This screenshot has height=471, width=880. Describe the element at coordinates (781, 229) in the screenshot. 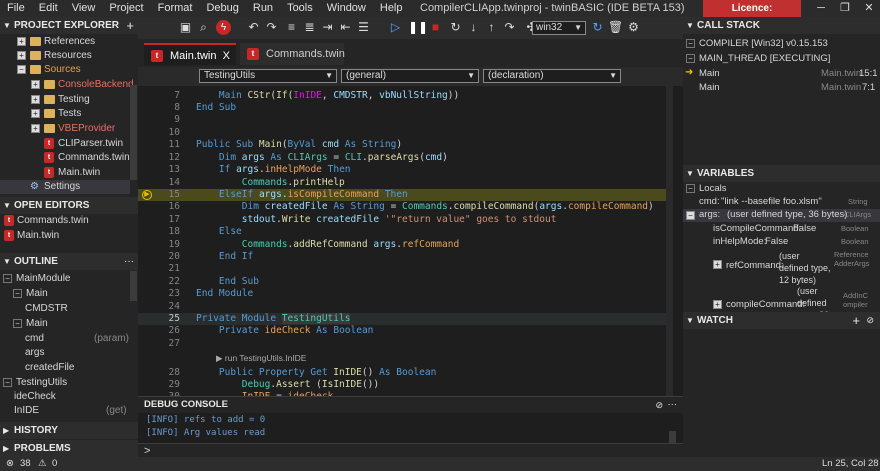

I see `variable-row: isCompileCommand: False Boolean` at that location.